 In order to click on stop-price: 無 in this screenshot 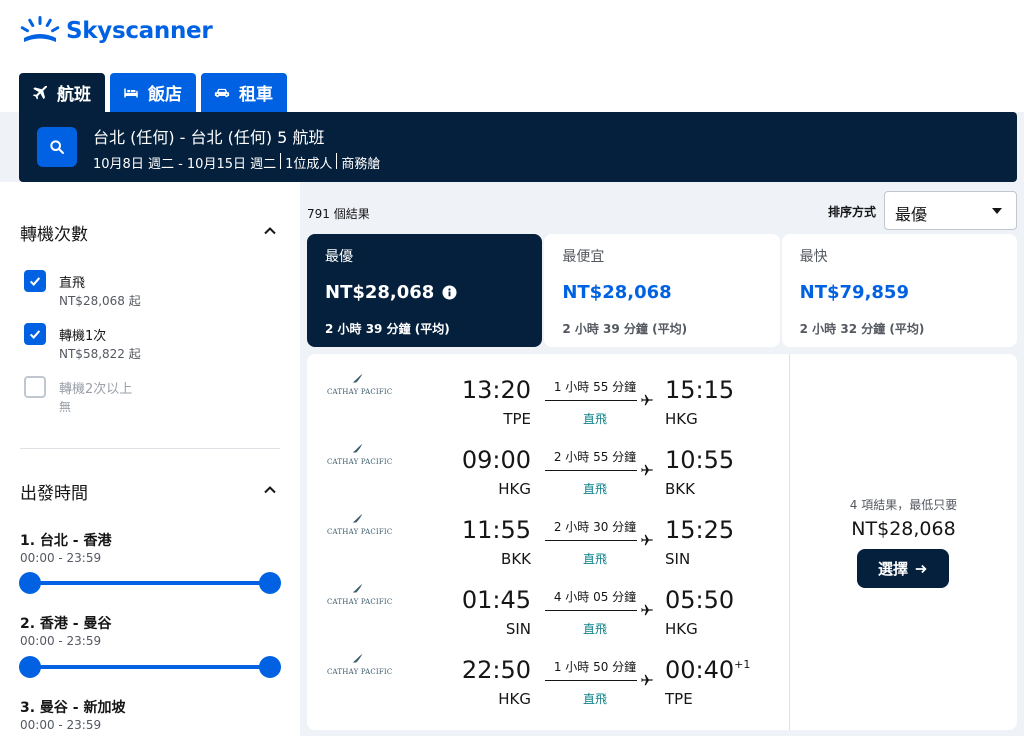, I will do `click(65, 407)`.